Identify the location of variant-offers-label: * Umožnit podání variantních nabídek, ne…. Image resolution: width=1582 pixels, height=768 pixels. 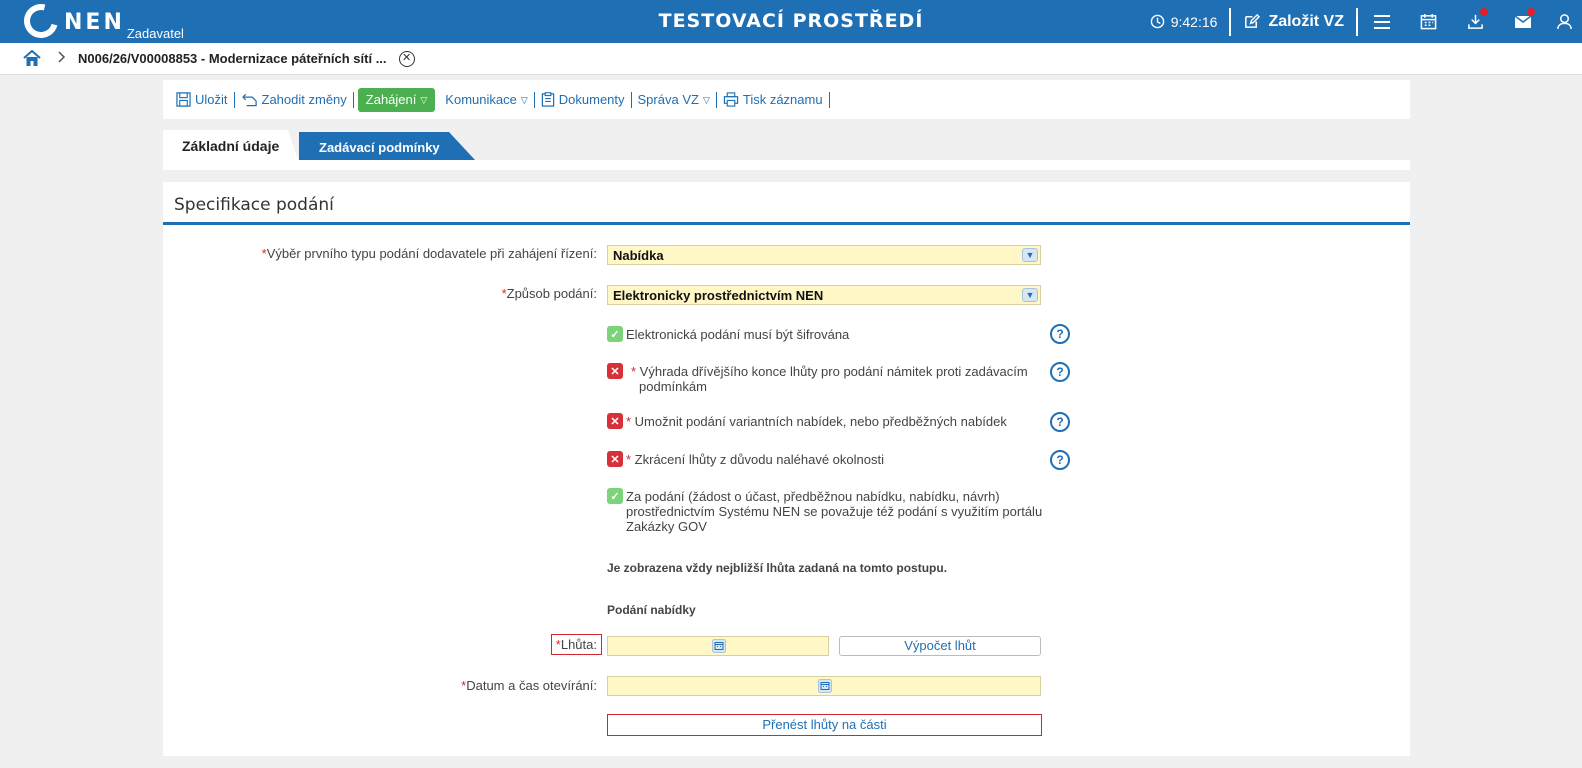
(816, 421).